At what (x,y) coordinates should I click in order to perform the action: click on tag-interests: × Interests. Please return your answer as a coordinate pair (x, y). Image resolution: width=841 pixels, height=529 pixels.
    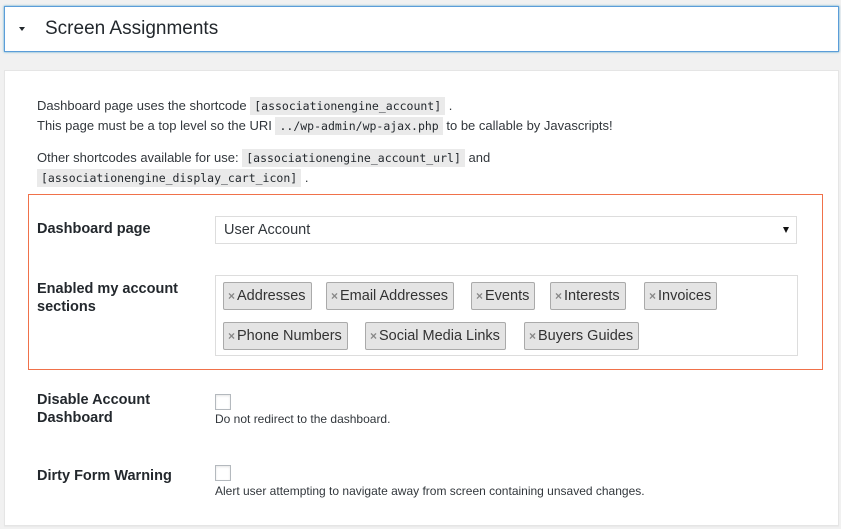
    Looking at the image, I should click on (588, 296).